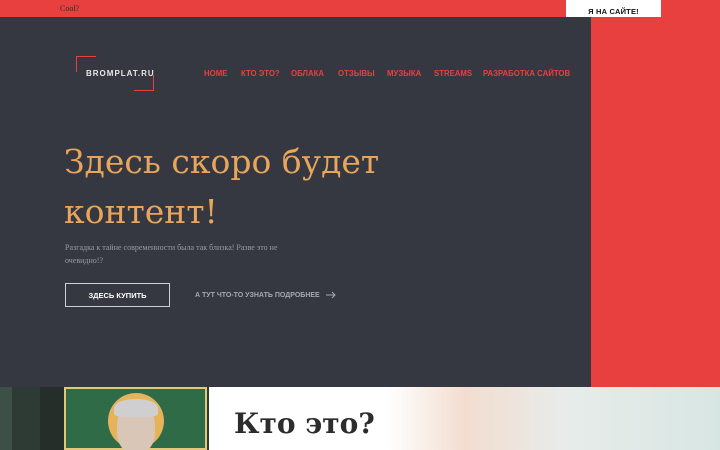  I want to click on learn-more-link: А ТУТ ЧТО-ТО УЗНАТЬ ПОДРОБНЕЕ, so click(265, 295).